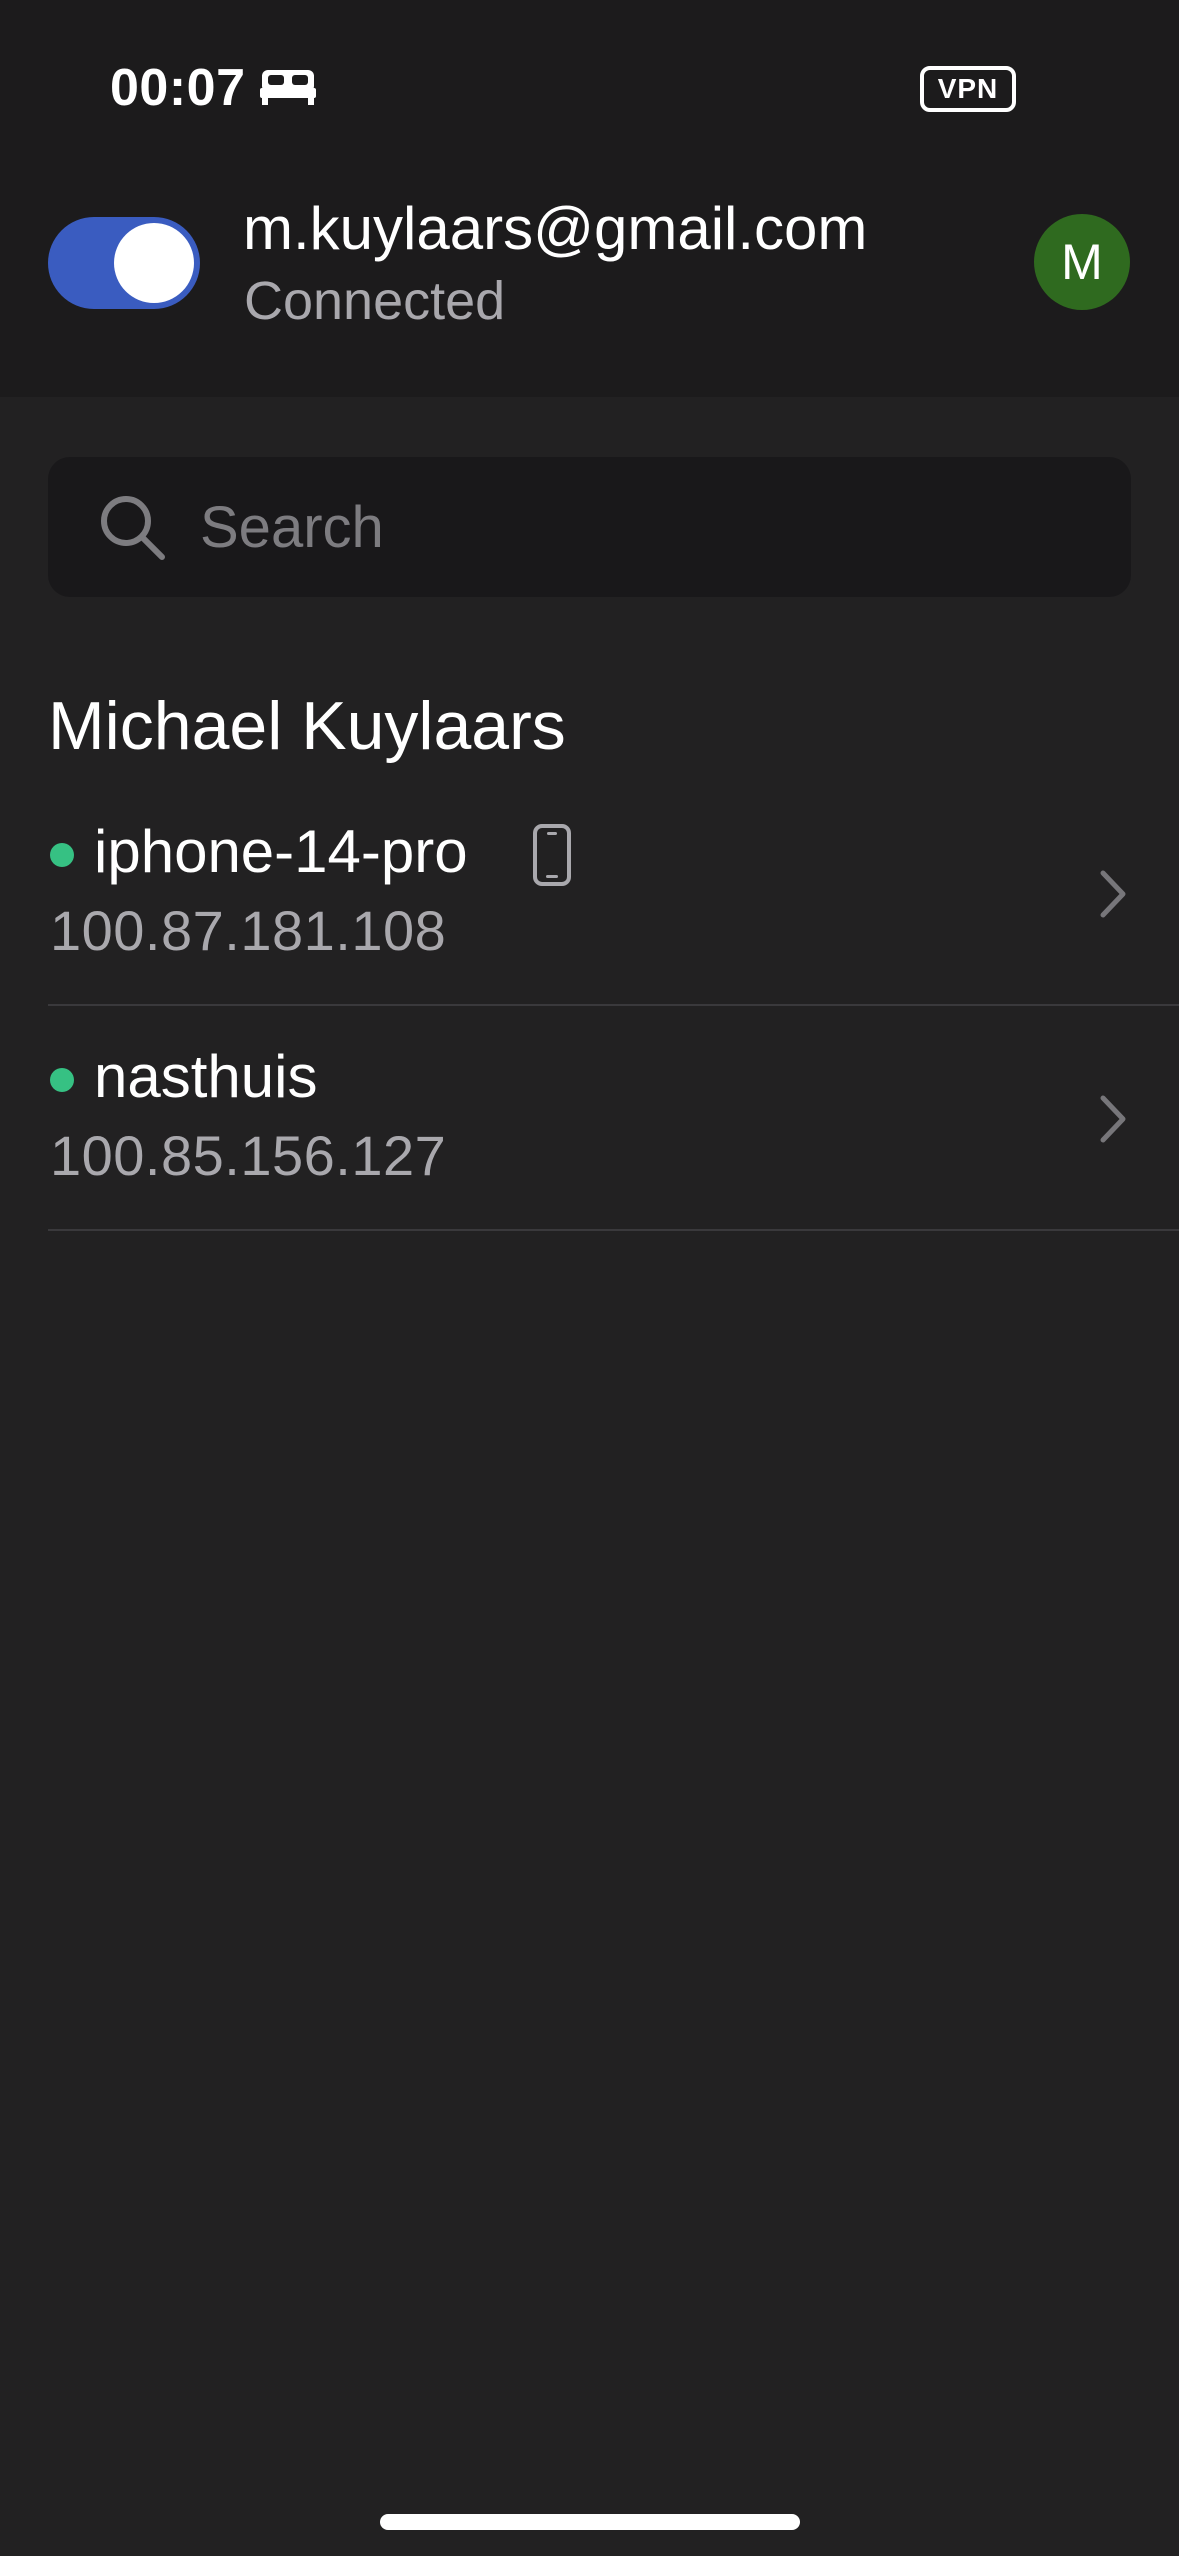  What do you see at coordinates (613, 1118) in the screenshot?
I see `device-row: nasthuis 100.85.156.127` at bounding box center [613, 1118].